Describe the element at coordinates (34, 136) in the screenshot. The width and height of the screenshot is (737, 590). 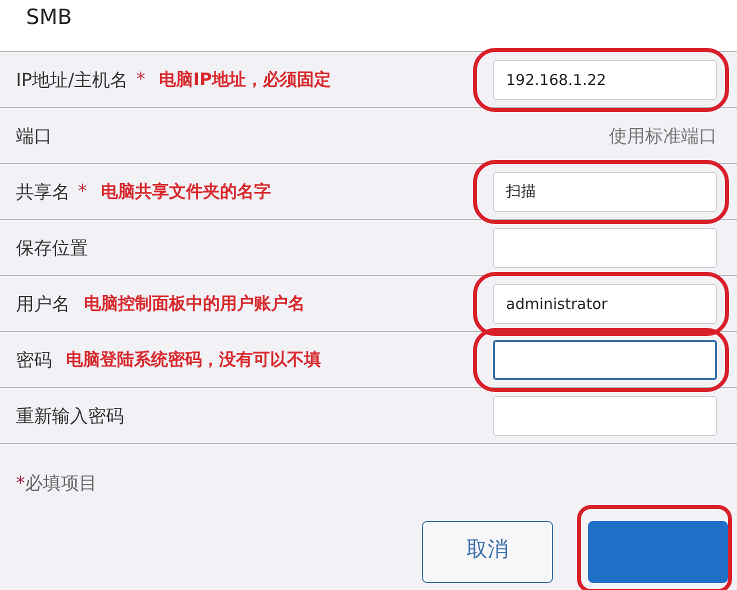
I see `field-label: 端口` at that location.